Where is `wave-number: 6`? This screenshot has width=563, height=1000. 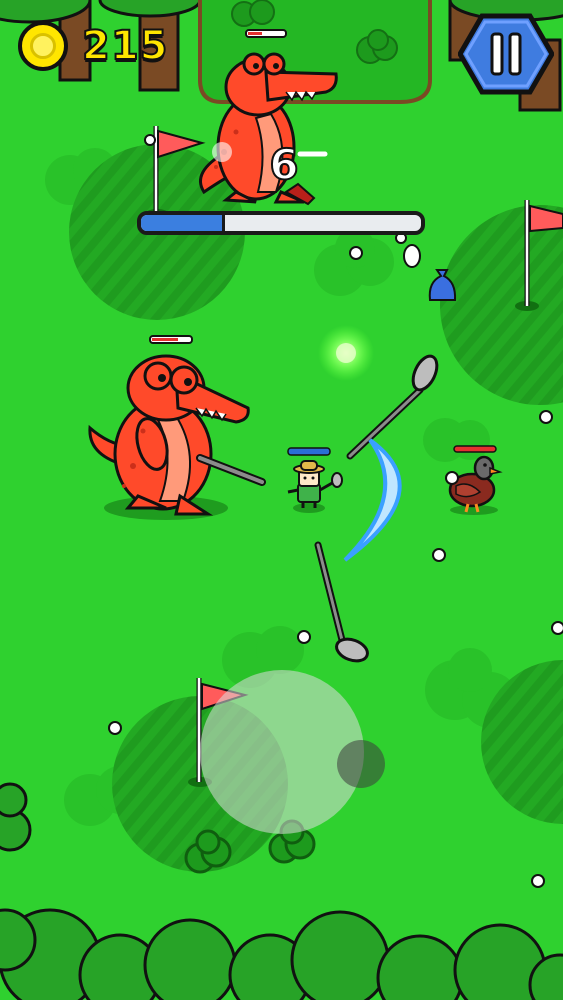 wave-number: 6 is located at coordinates (283, 164).